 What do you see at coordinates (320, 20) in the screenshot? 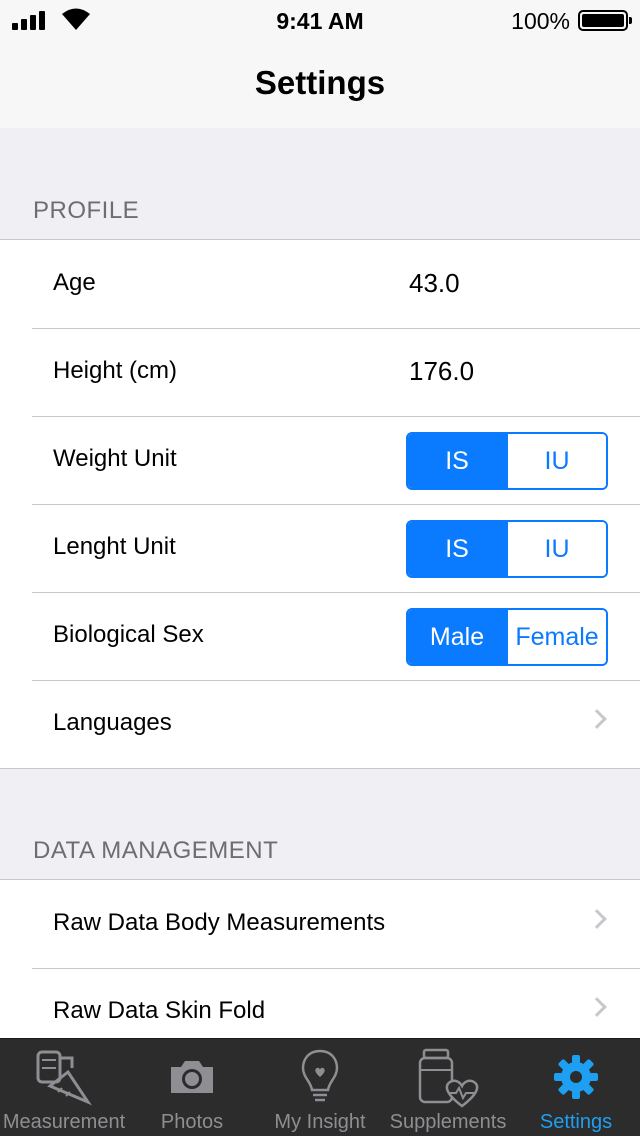
I see `status-bar: 9:41 AM 100%` at bounding box center [320, 20].